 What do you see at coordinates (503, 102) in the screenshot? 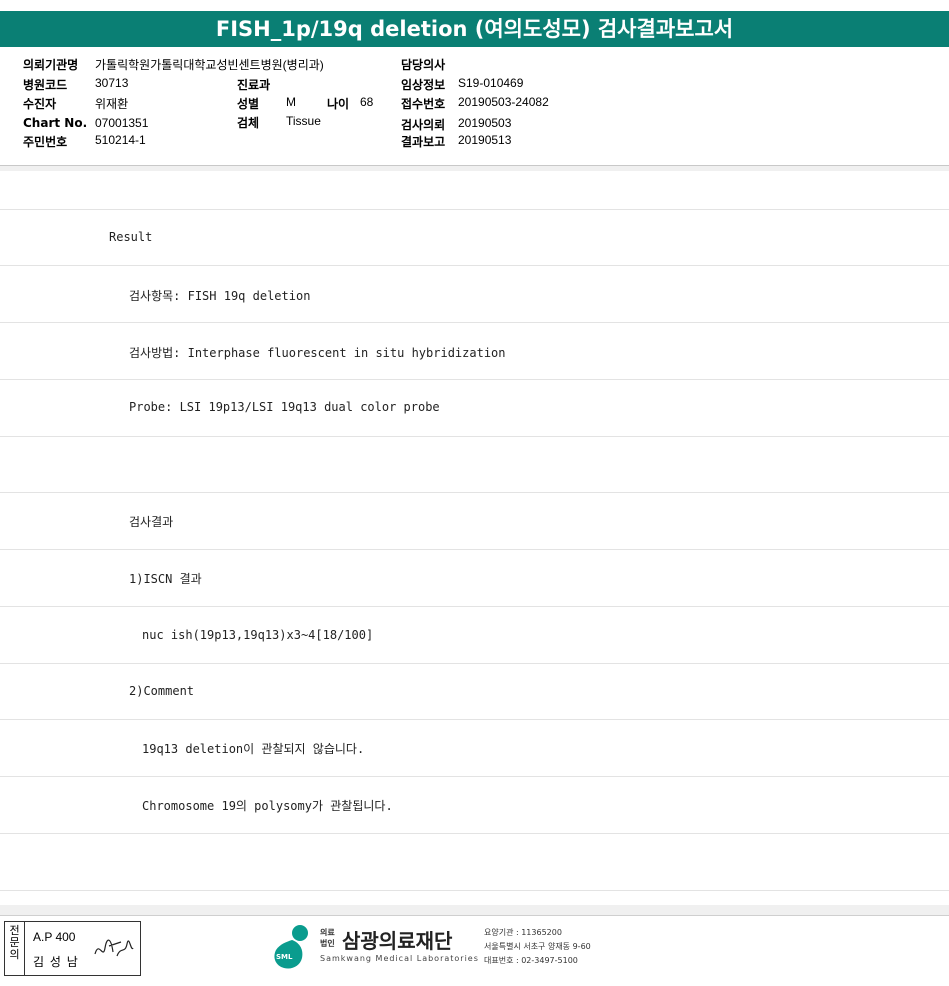
I see `receipt-value: 20190503-24082` at bounding box center [503, 102].